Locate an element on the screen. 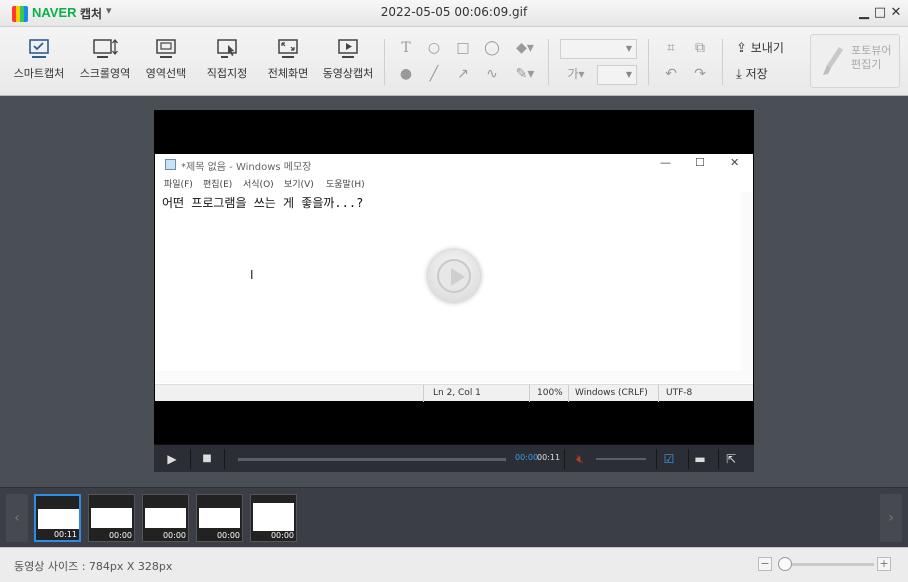 The height and width of the screenshot is (582, 908). text-tool-icon: T is located at coordinates (406, 48).